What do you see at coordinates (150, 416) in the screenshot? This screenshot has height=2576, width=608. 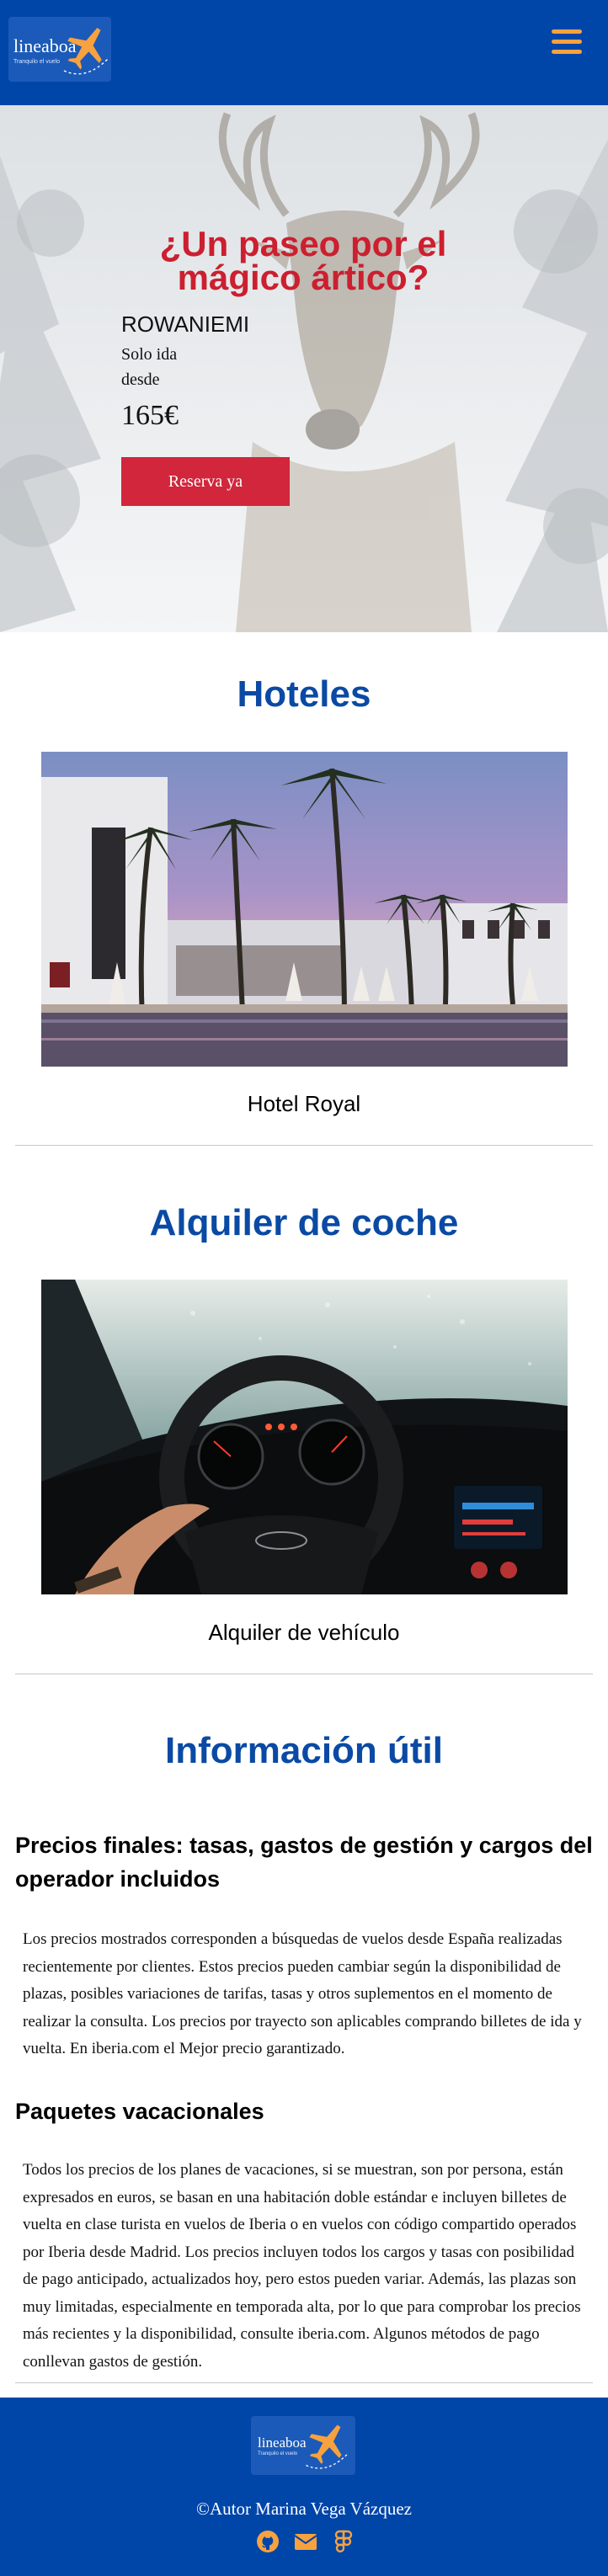 I see `price: 165€` at bounding box center [150, 416].